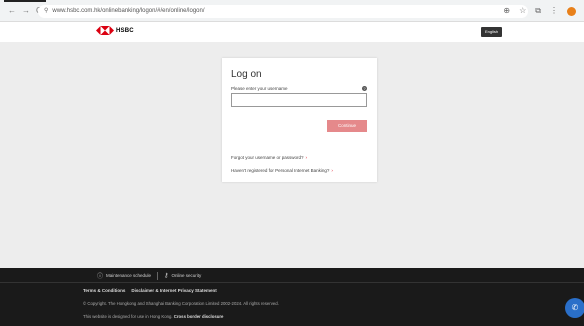  Describe the element at coordinates (259, 88) in the screenshot. I see `username-label: Please enter your username` at that location.